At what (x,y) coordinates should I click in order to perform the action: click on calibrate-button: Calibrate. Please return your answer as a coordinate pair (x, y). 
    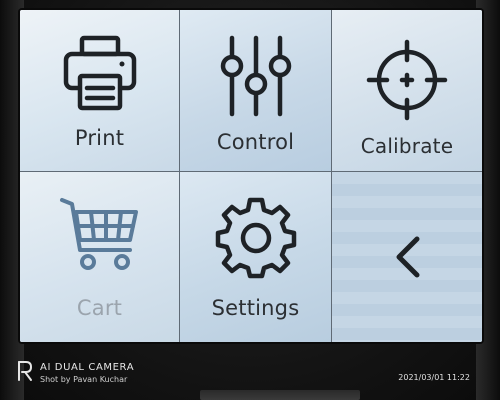
    Looking at the image, I should click on (407, 91).